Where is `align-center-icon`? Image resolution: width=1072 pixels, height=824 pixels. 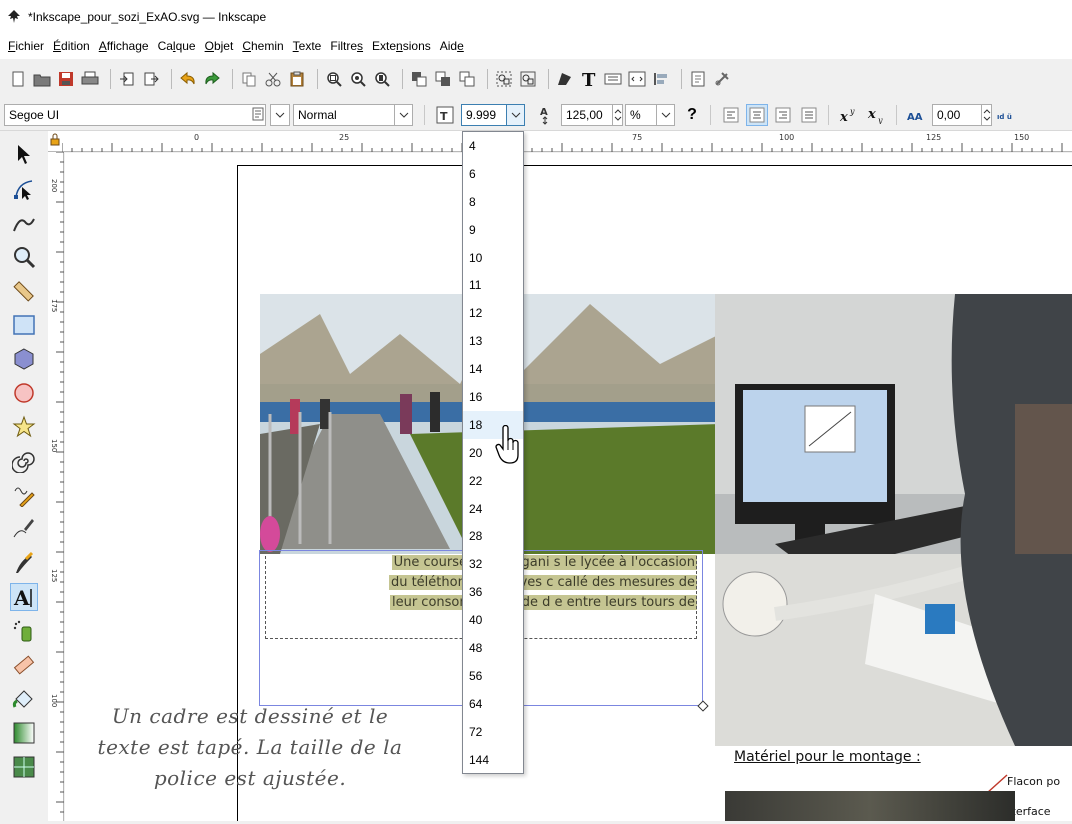 align-center-icon is located at coordinates (757, 115).